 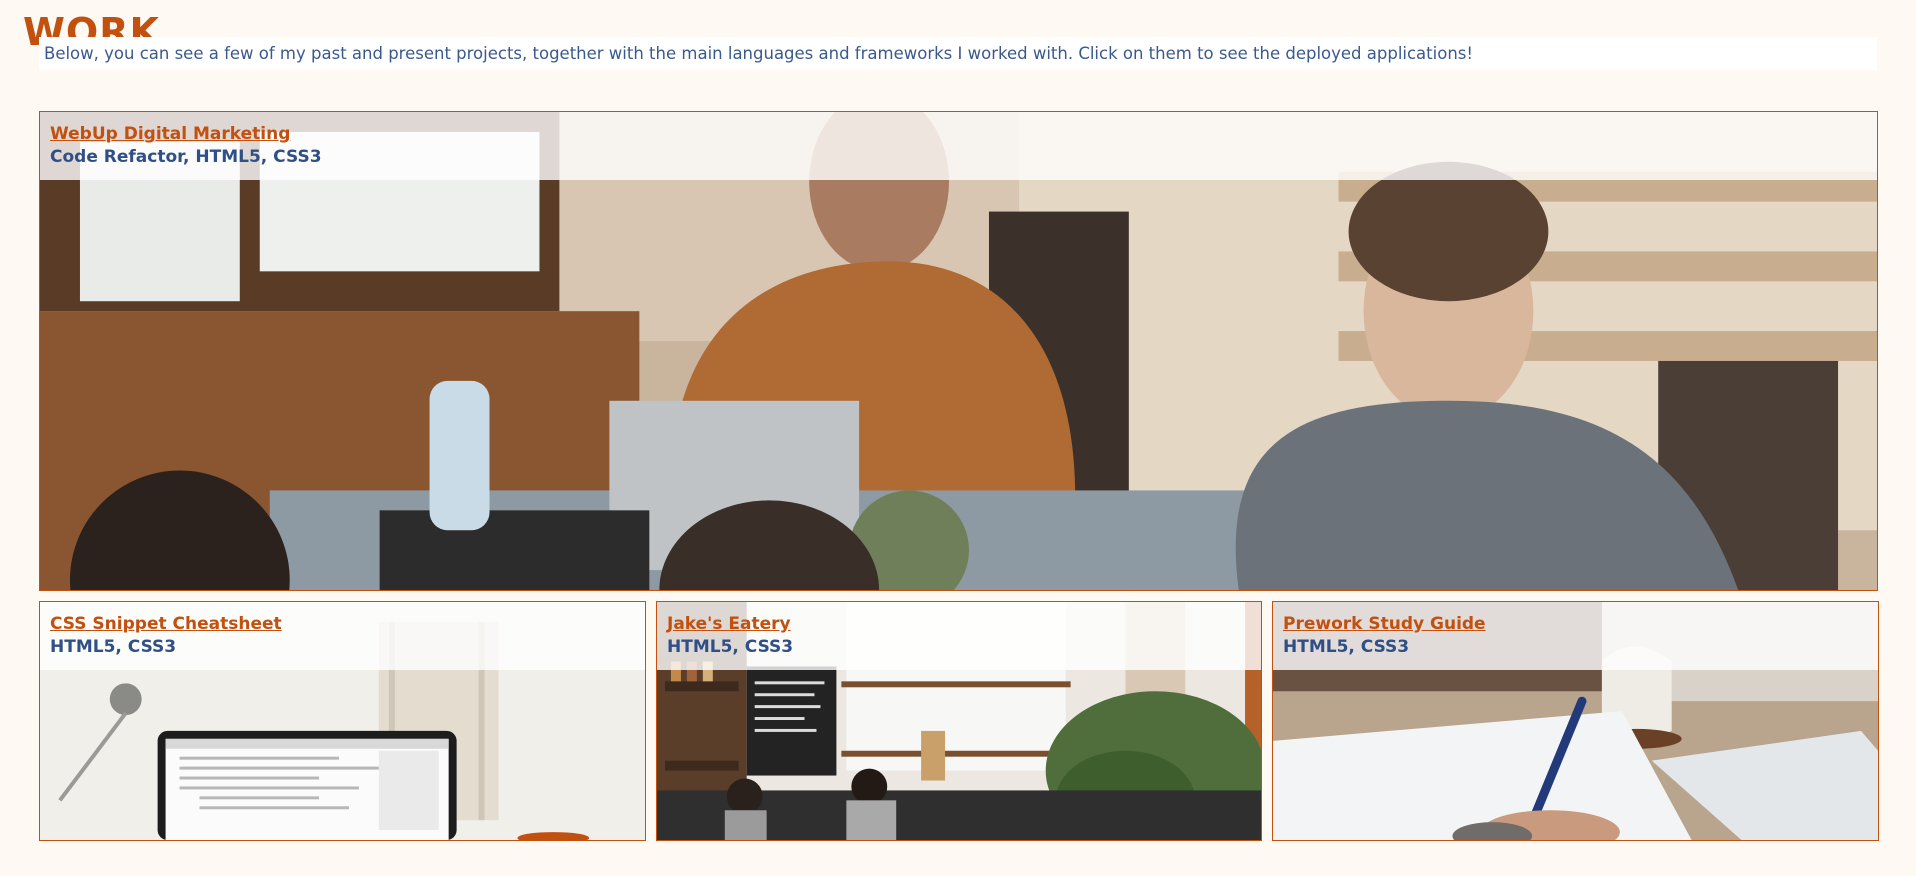 What do you see at coordinates (342, 721) in the screenshot?
I see `project-card-css-snippet: CSS Snippet Cheatsheet HTML5, CSS3` at bounding box center [342, 721].